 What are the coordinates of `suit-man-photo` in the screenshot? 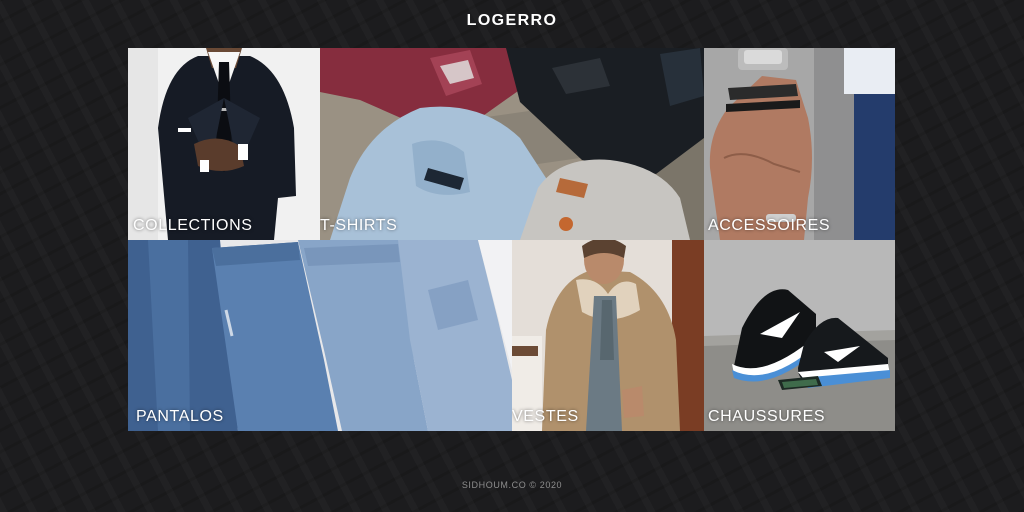 It's located at (224, 144).